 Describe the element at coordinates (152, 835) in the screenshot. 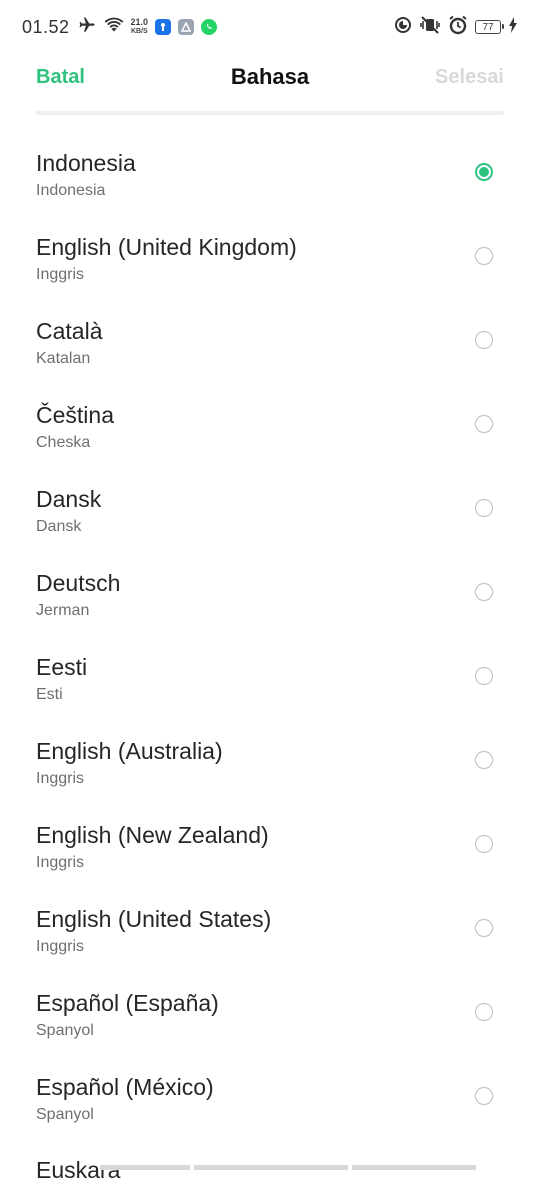

I see `language-name: English (New Zealand)` at that location.